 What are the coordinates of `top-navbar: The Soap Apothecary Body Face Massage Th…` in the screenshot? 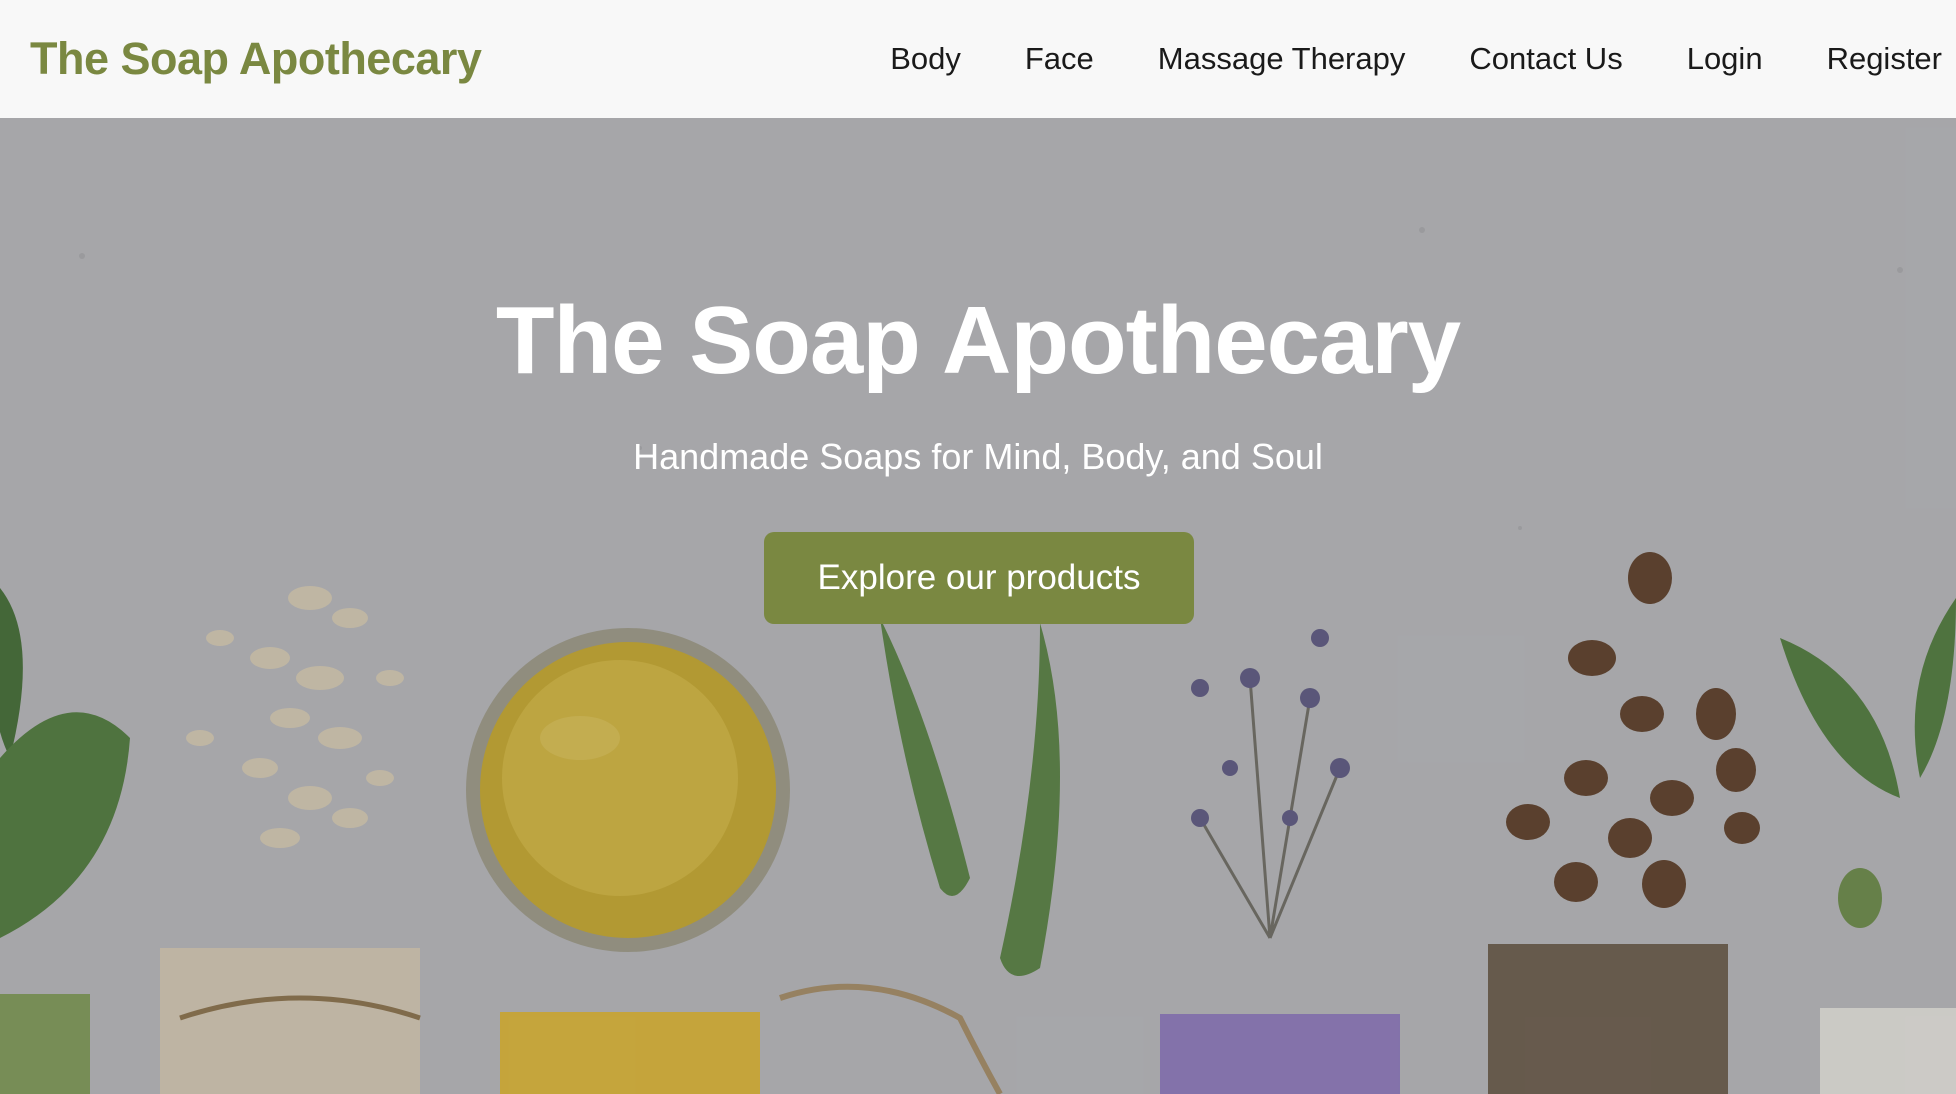 It's located at (978, 59).